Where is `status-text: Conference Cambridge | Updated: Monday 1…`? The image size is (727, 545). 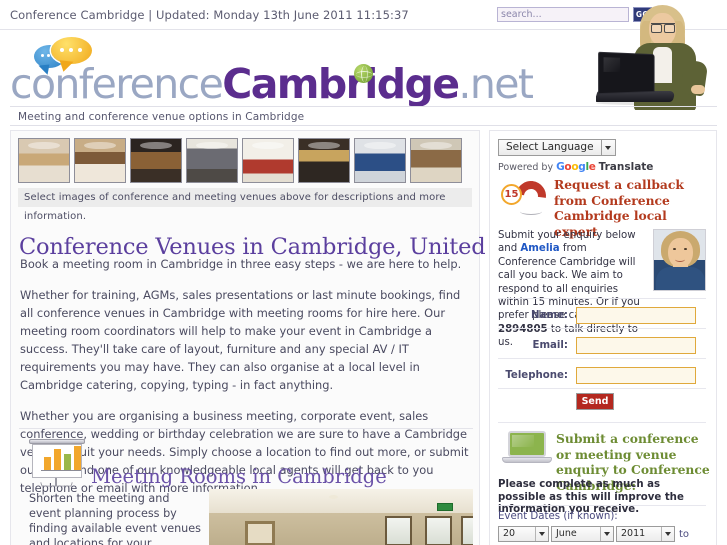
status-text: Conference Cambridge | Updated: Monday 1… is located at coordinates (209, 15).